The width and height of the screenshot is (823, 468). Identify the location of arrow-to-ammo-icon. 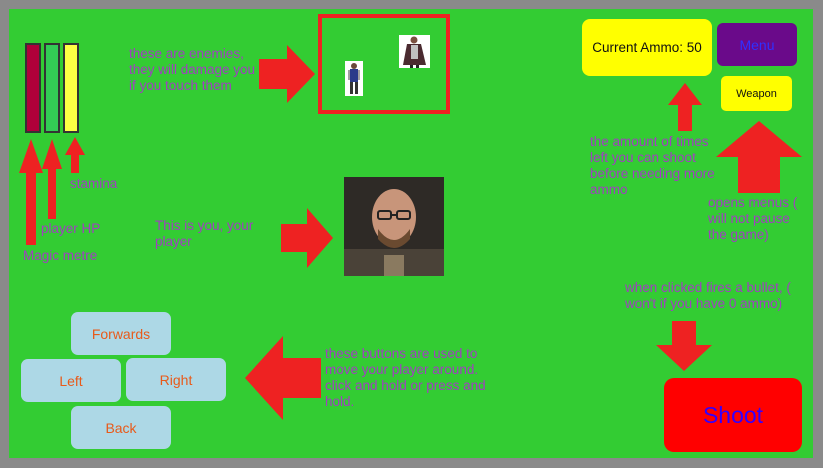
(685, 107).